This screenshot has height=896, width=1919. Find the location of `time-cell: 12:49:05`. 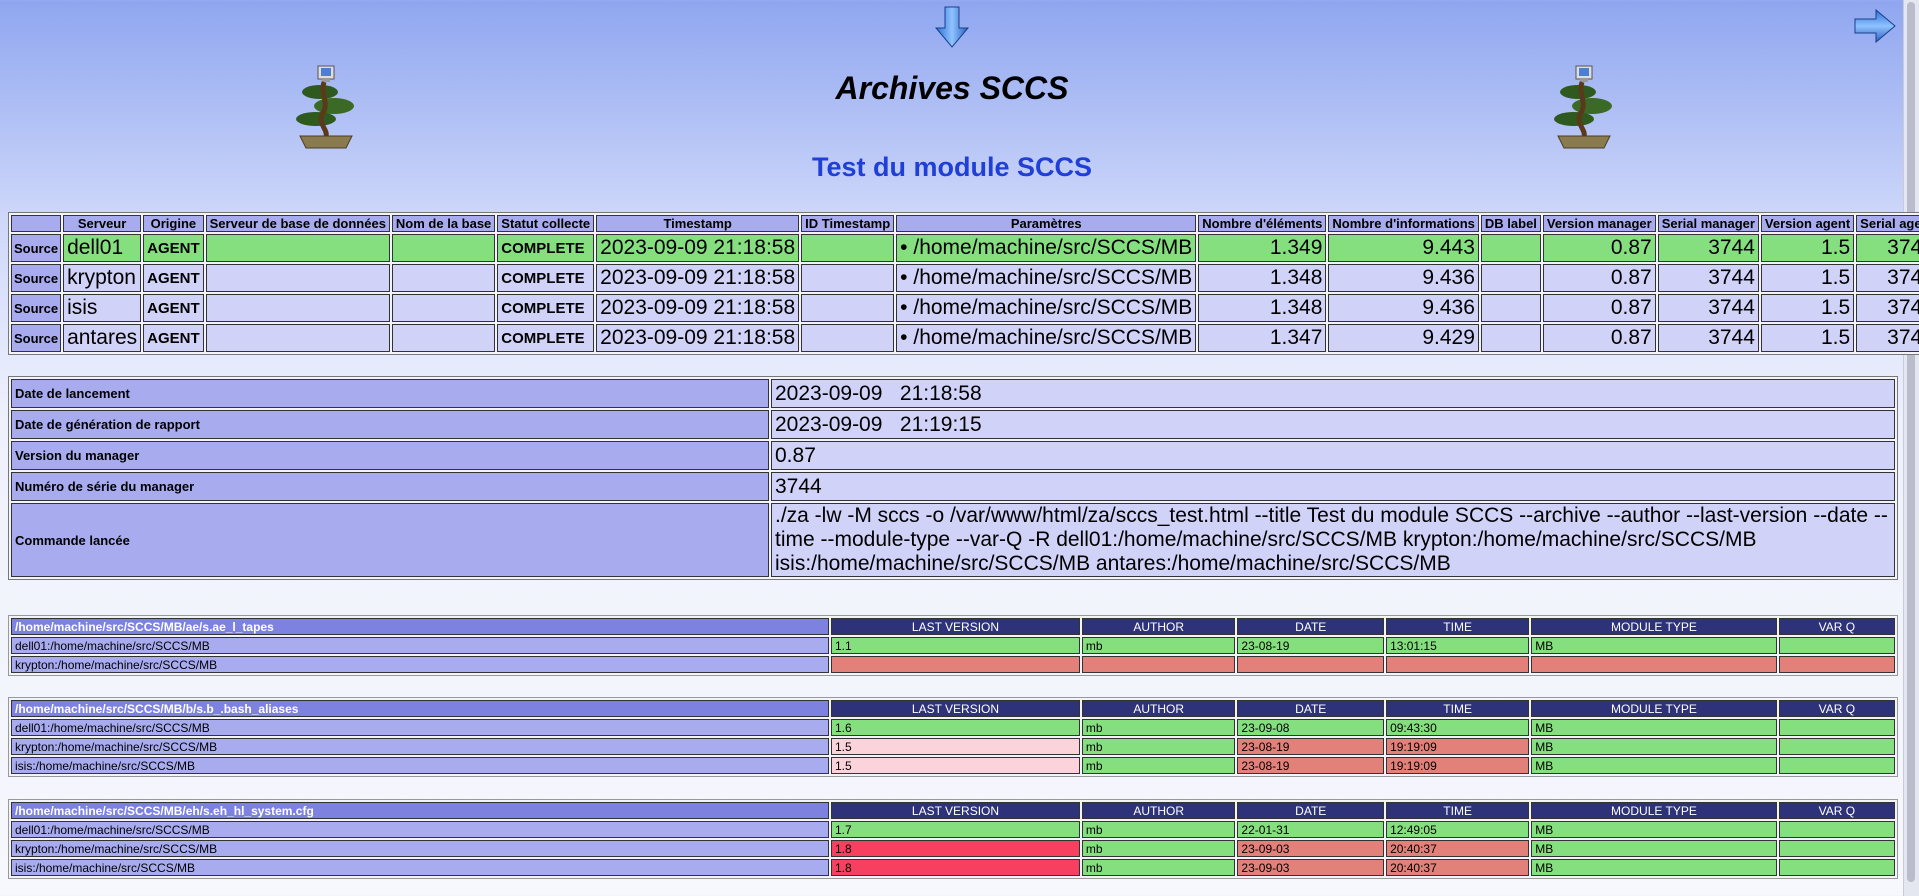

time-cell: 12:49:05 is located at coordinates (1458, 829).